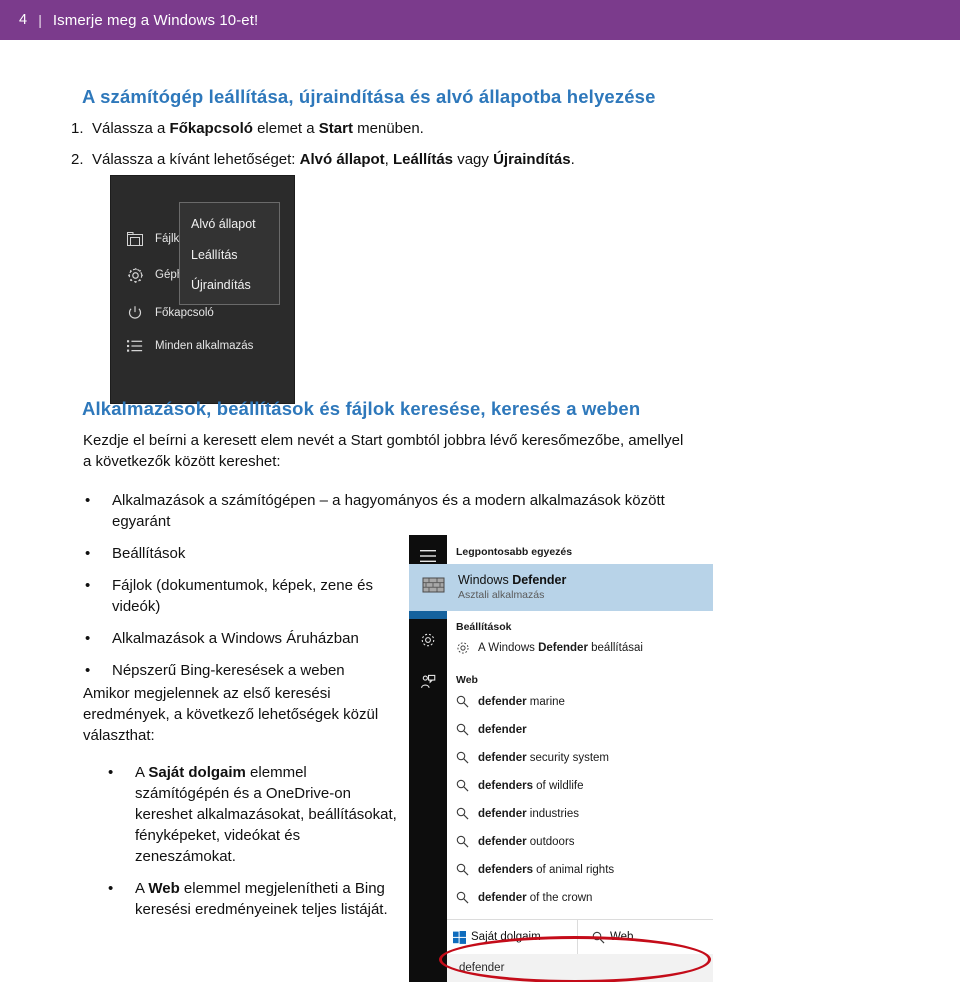 The width and height of the screenshot is (960, 982). What do you see at coordinates (184, 313) in the screenshot?
I see `start-menu-item-label: Főkapcsoló` at bounding box center [184, 313].